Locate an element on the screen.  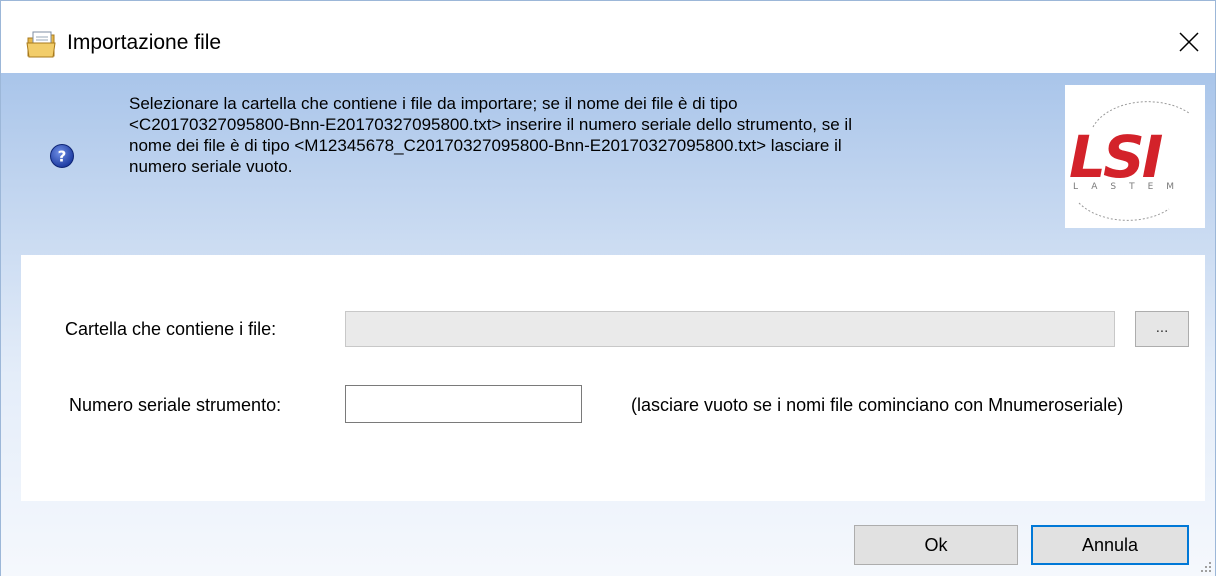
folder-label: Cartella che contiene i file: is located at coordinates (171, 329).